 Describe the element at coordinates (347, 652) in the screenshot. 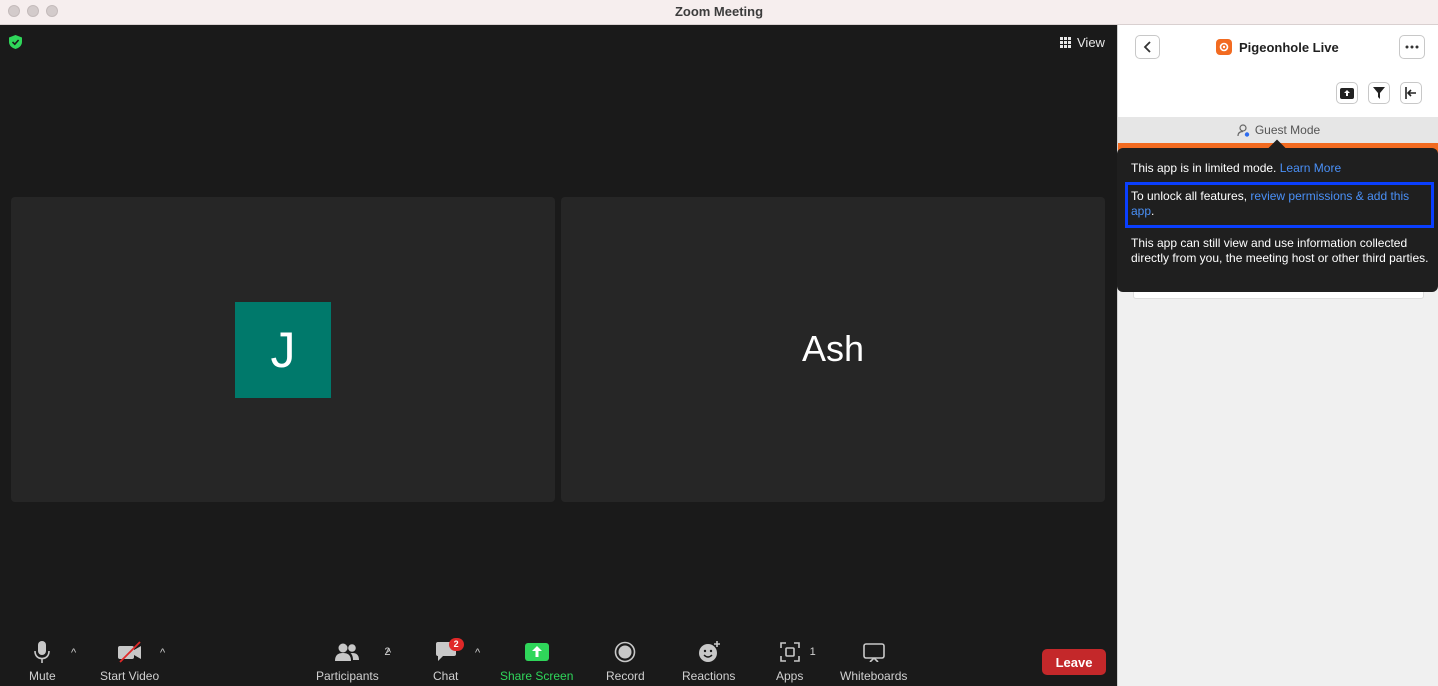

I see `participants-icon` at that location.